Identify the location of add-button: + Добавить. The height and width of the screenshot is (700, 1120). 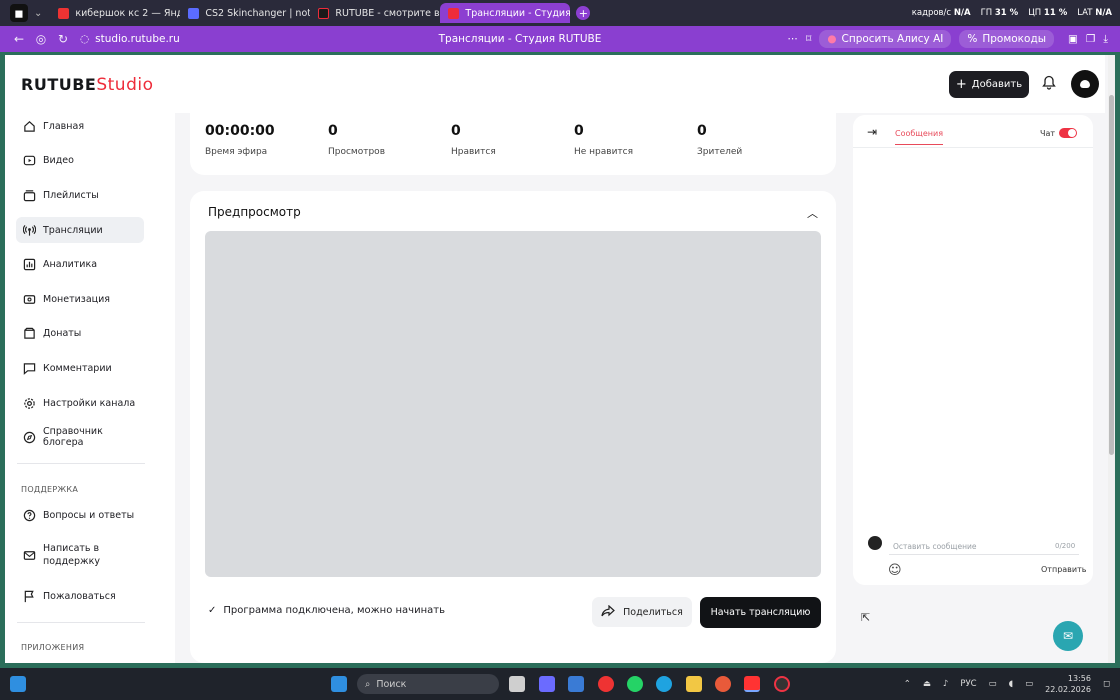
(989, 84).